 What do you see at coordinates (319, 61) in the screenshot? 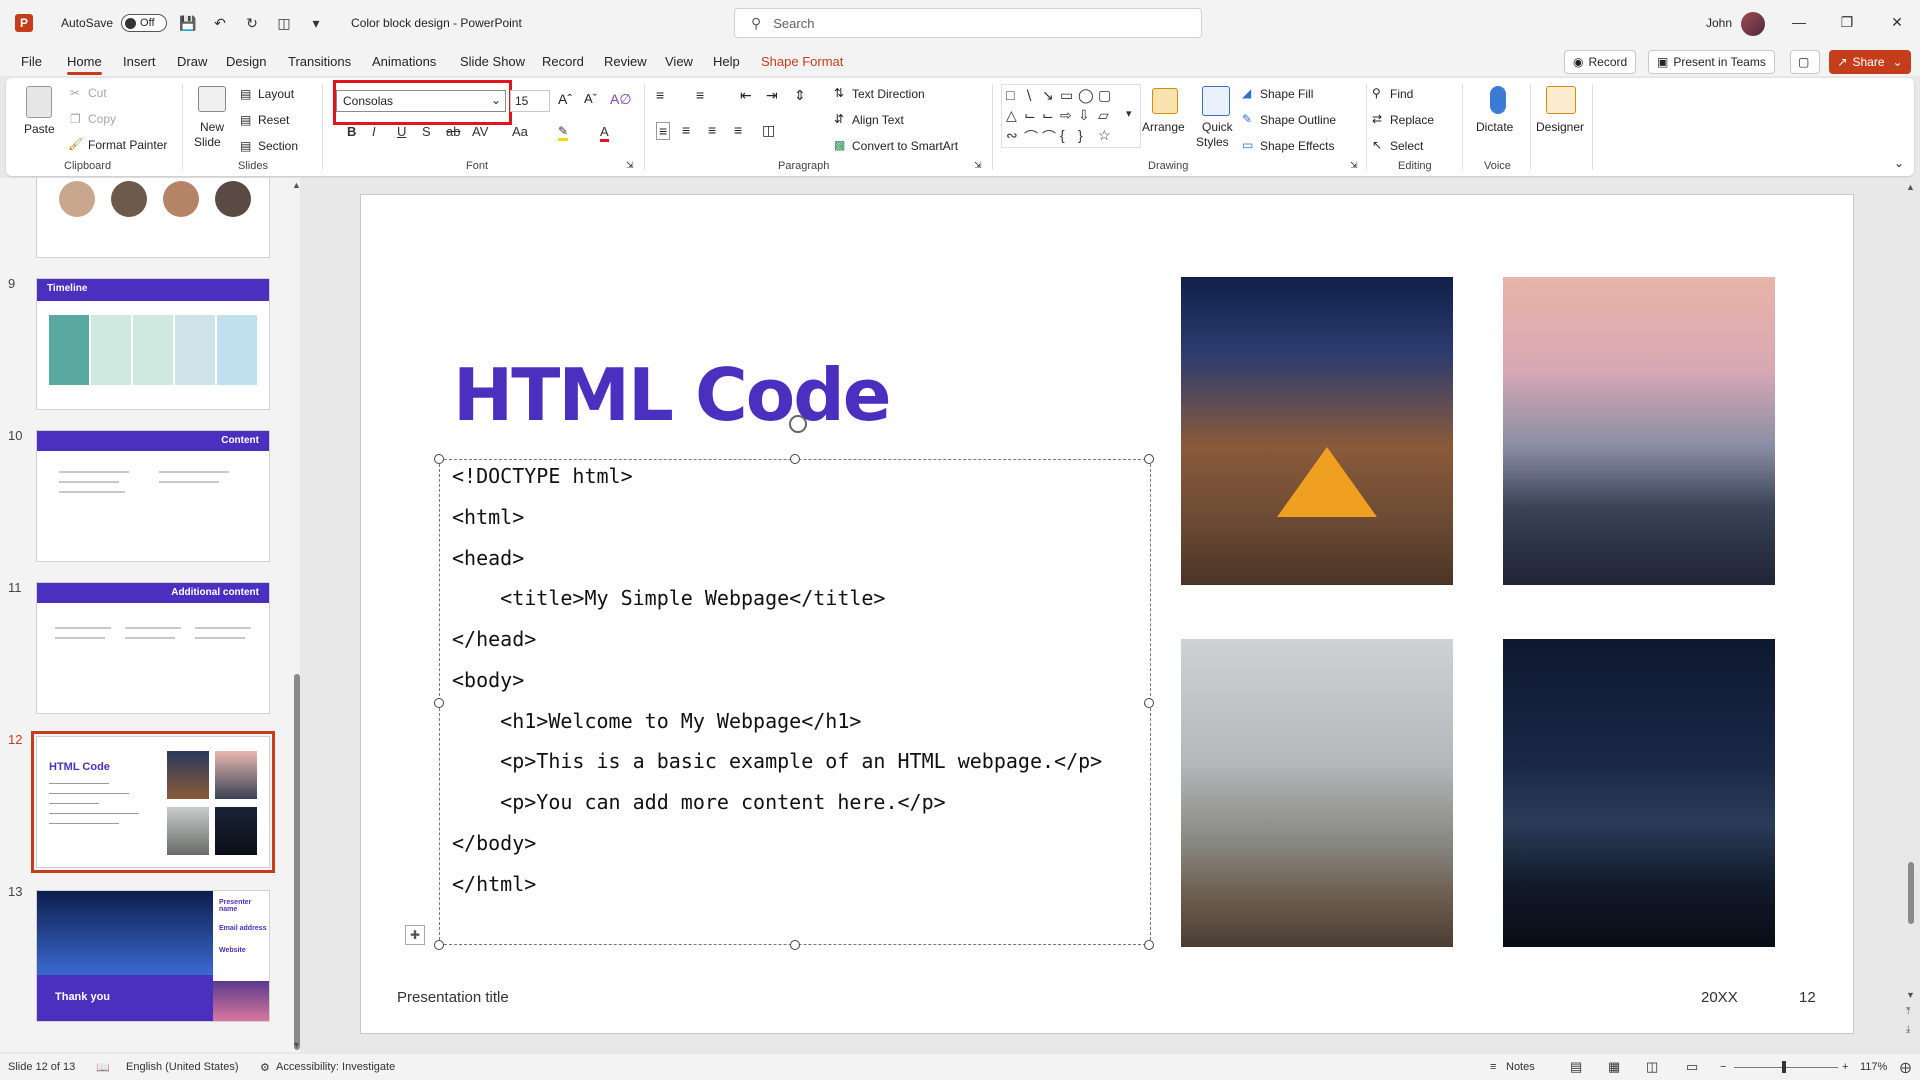
I see `tab-transitions: Transitions` at bounding box center [319, 61].